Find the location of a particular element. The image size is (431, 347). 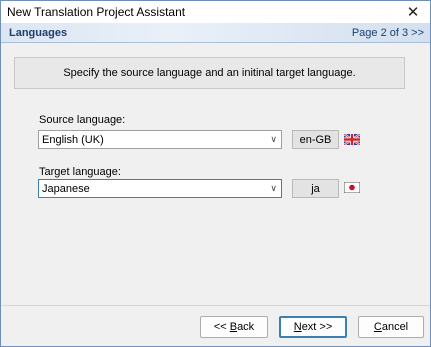

page-indicator: Page 2 of 3 >> is located at coordinates (387, 33).